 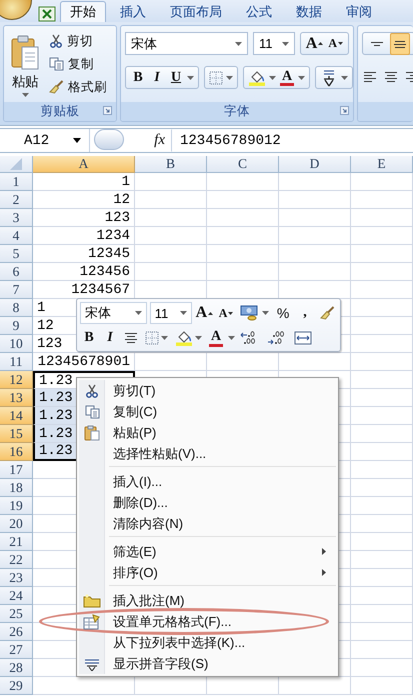 I want to click on group-title: 剪贴板, so click(x=60, y=111).